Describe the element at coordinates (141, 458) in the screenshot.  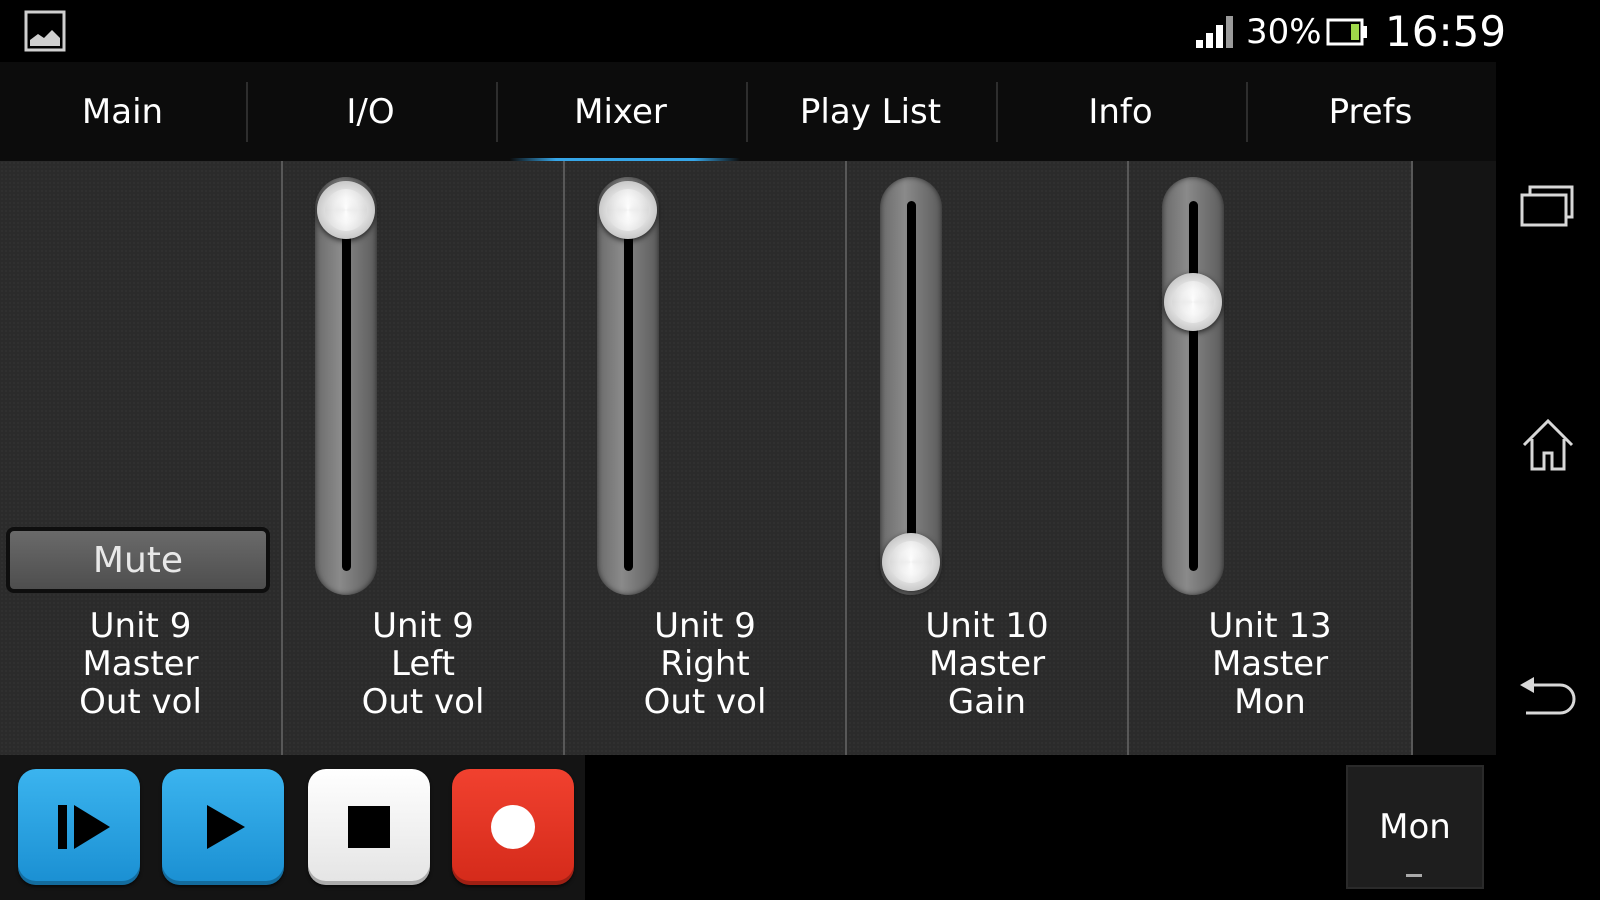
I see `mixer-channel: Mute Unit 9 Master Out vol` at that location.